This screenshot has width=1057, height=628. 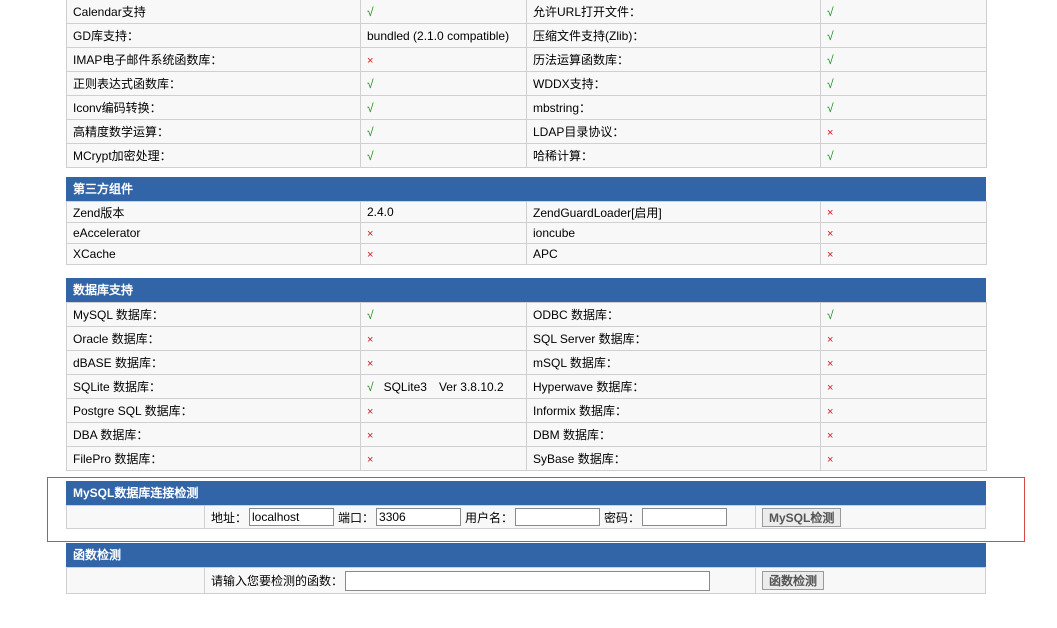 I want to click on host-label: 地址：, so click(x=229, y=517).